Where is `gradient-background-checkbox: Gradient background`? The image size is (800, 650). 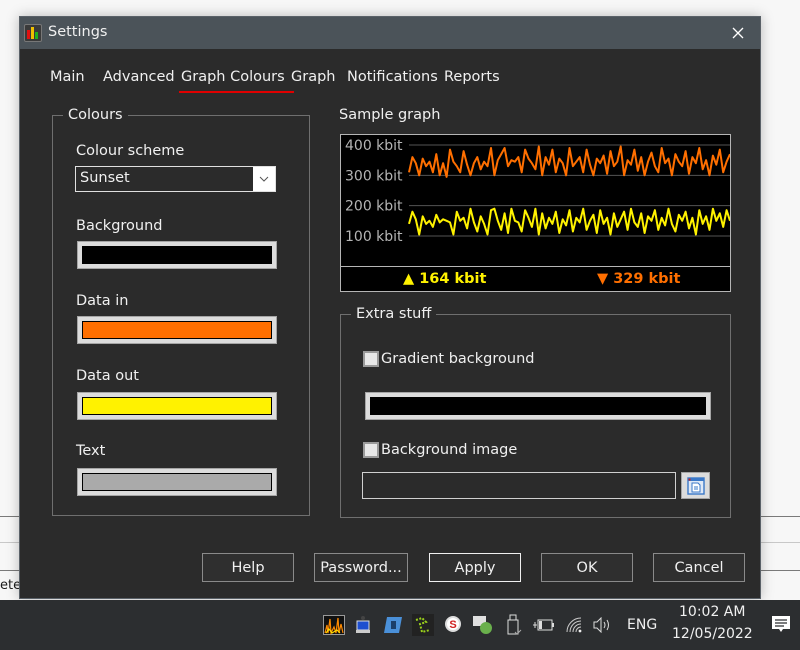
gradient-background-checkbox: Gradient background is located at coordinates (448, 359).